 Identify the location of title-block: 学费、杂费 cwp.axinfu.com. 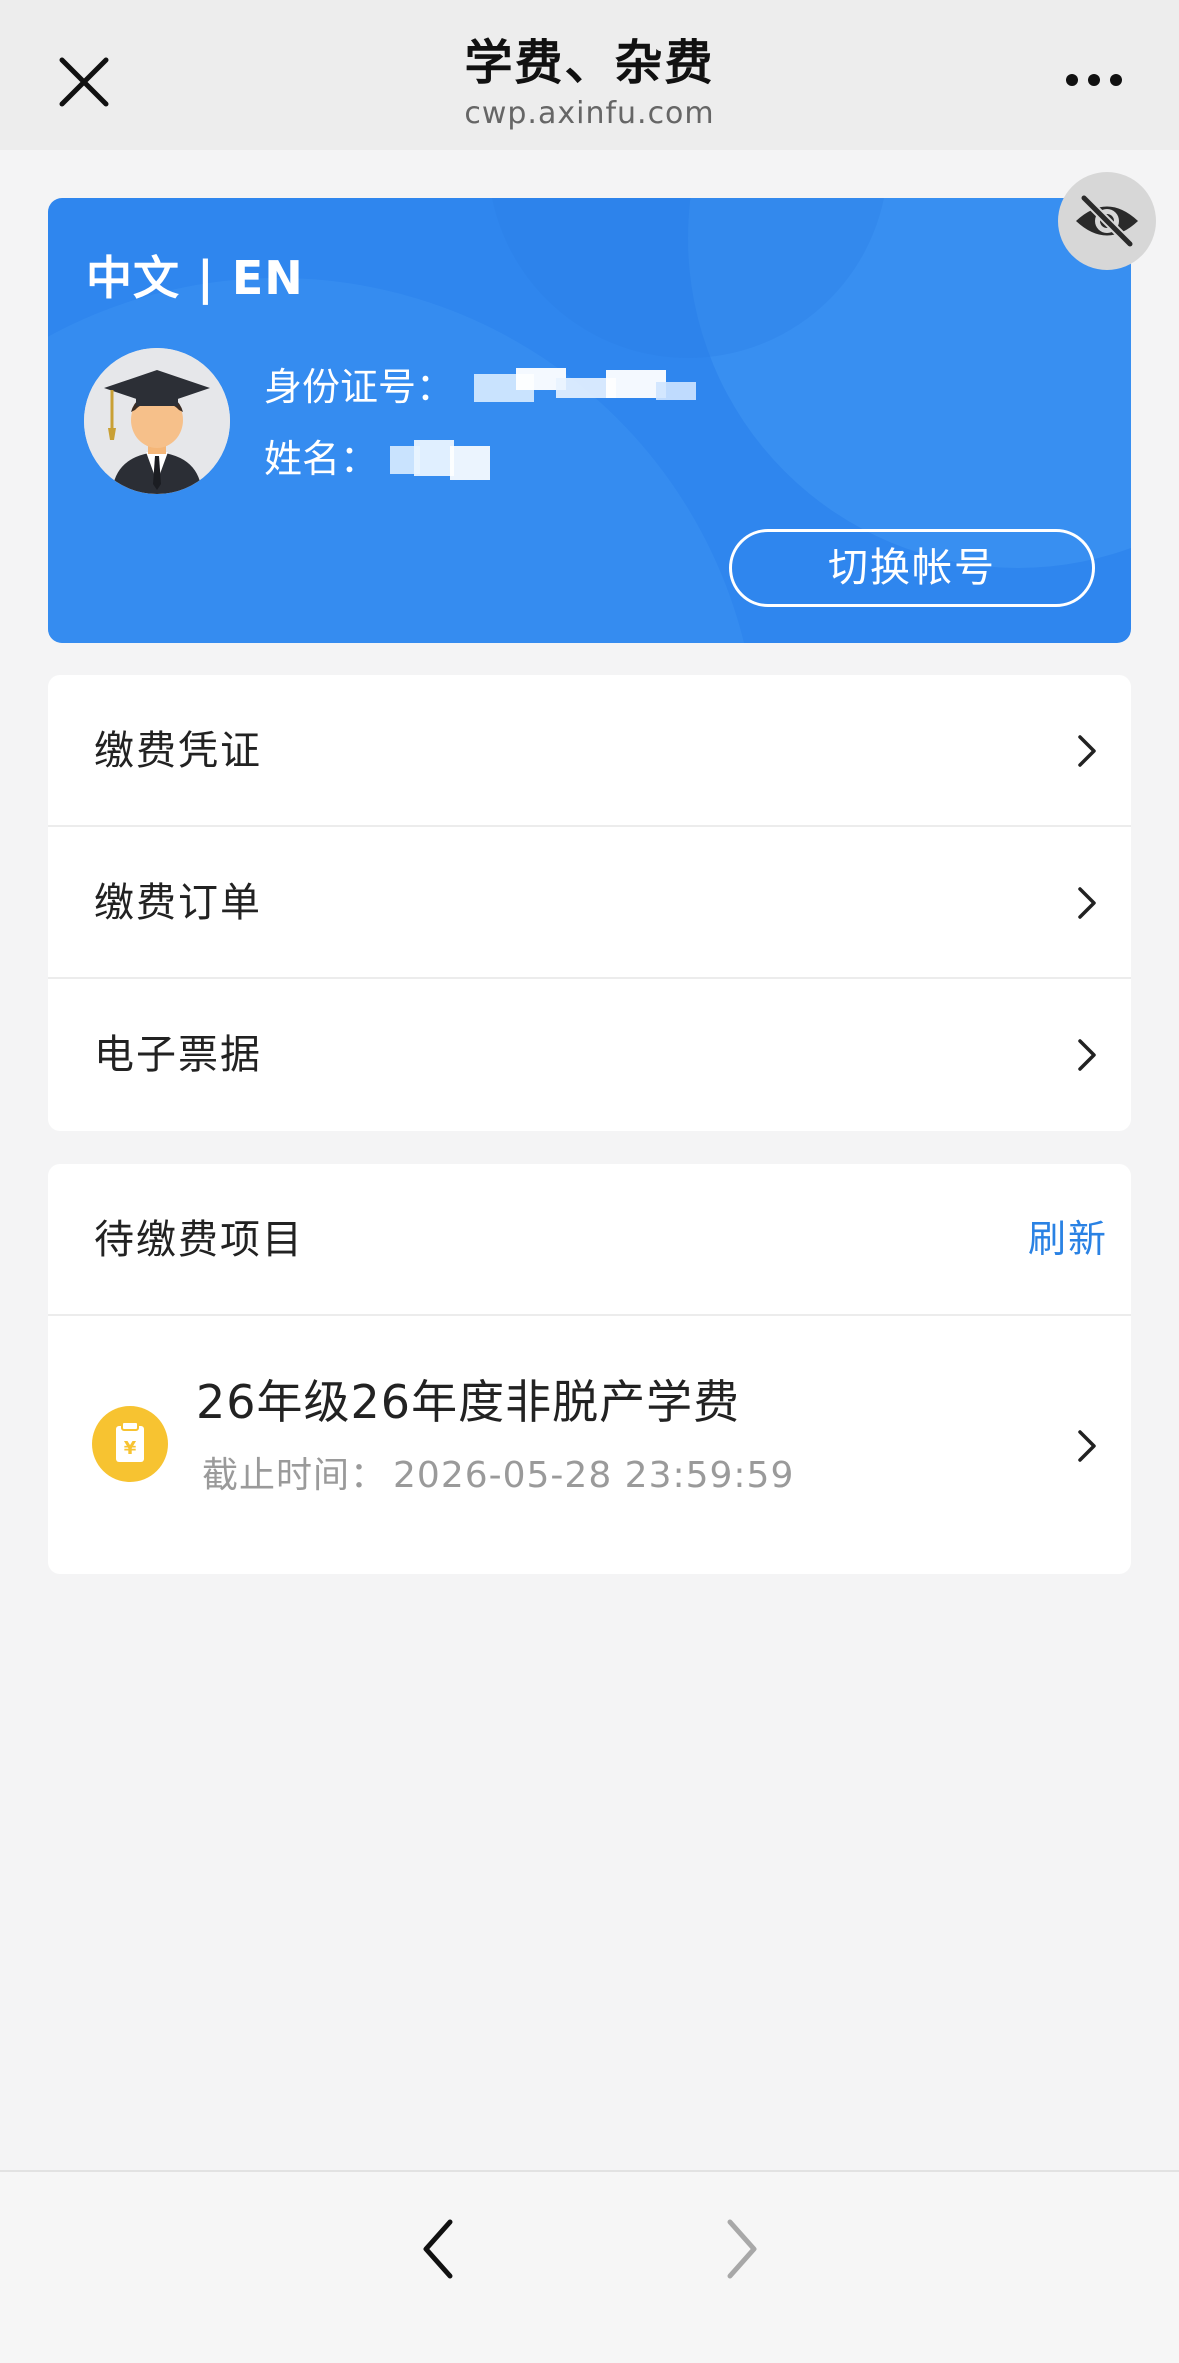
(589, 81).